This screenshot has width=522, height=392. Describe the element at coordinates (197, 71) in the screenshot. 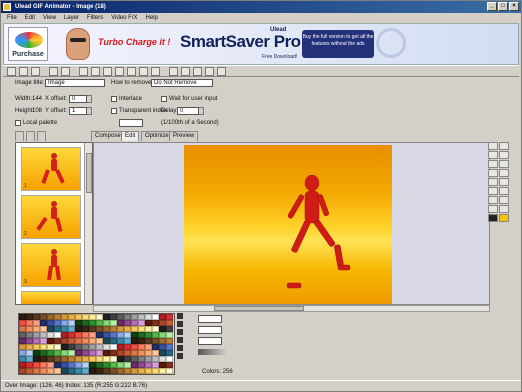

I see `preview-icon` at that location.